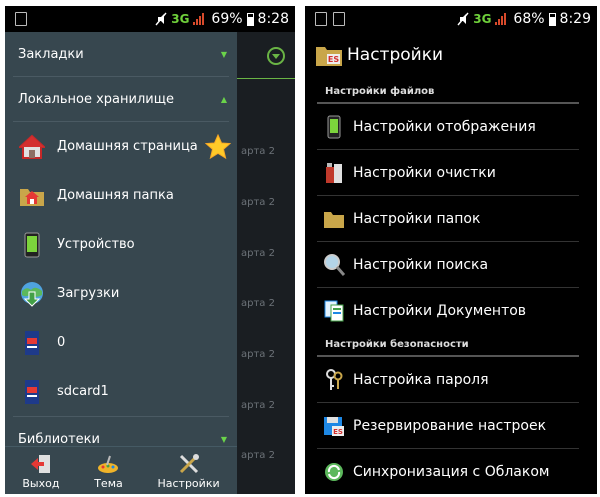 This screenshot has width=600, height=497. I want to click on setting-label: Настройки поиска, so click(421, 264).